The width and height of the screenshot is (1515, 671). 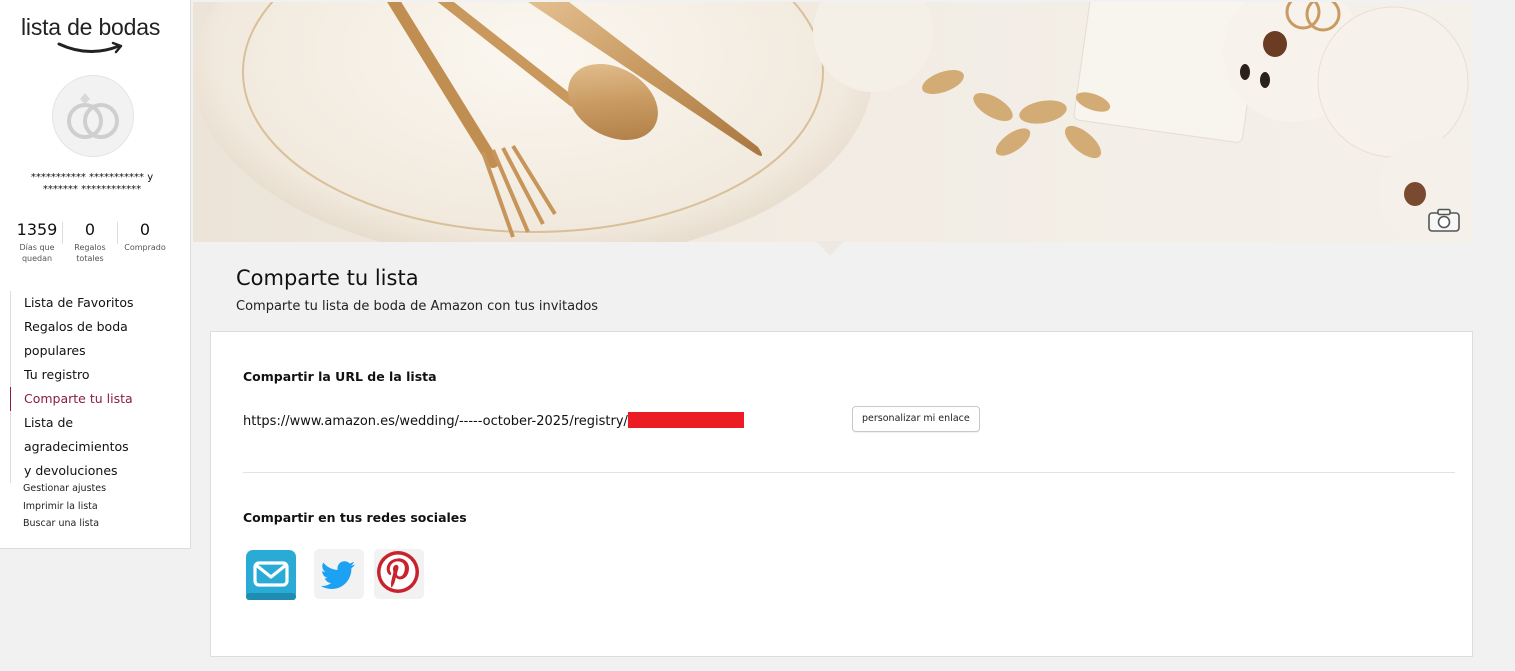 I want to click on print-list-link: Imprimir la lista, so click(x=64, y=507).